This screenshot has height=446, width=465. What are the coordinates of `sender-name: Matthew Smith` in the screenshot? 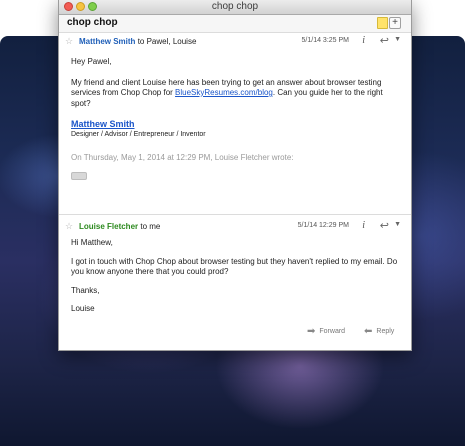 It's located at (107, 41).